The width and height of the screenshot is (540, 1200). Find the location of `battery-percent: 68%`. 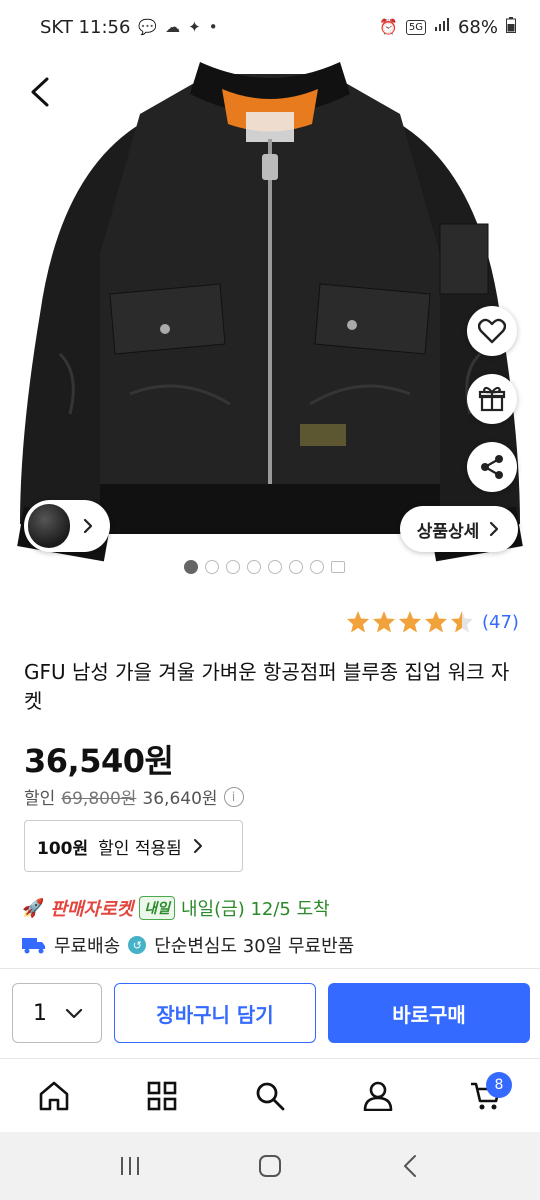

battery-percent: 68% is located at coordinates (477, 27).